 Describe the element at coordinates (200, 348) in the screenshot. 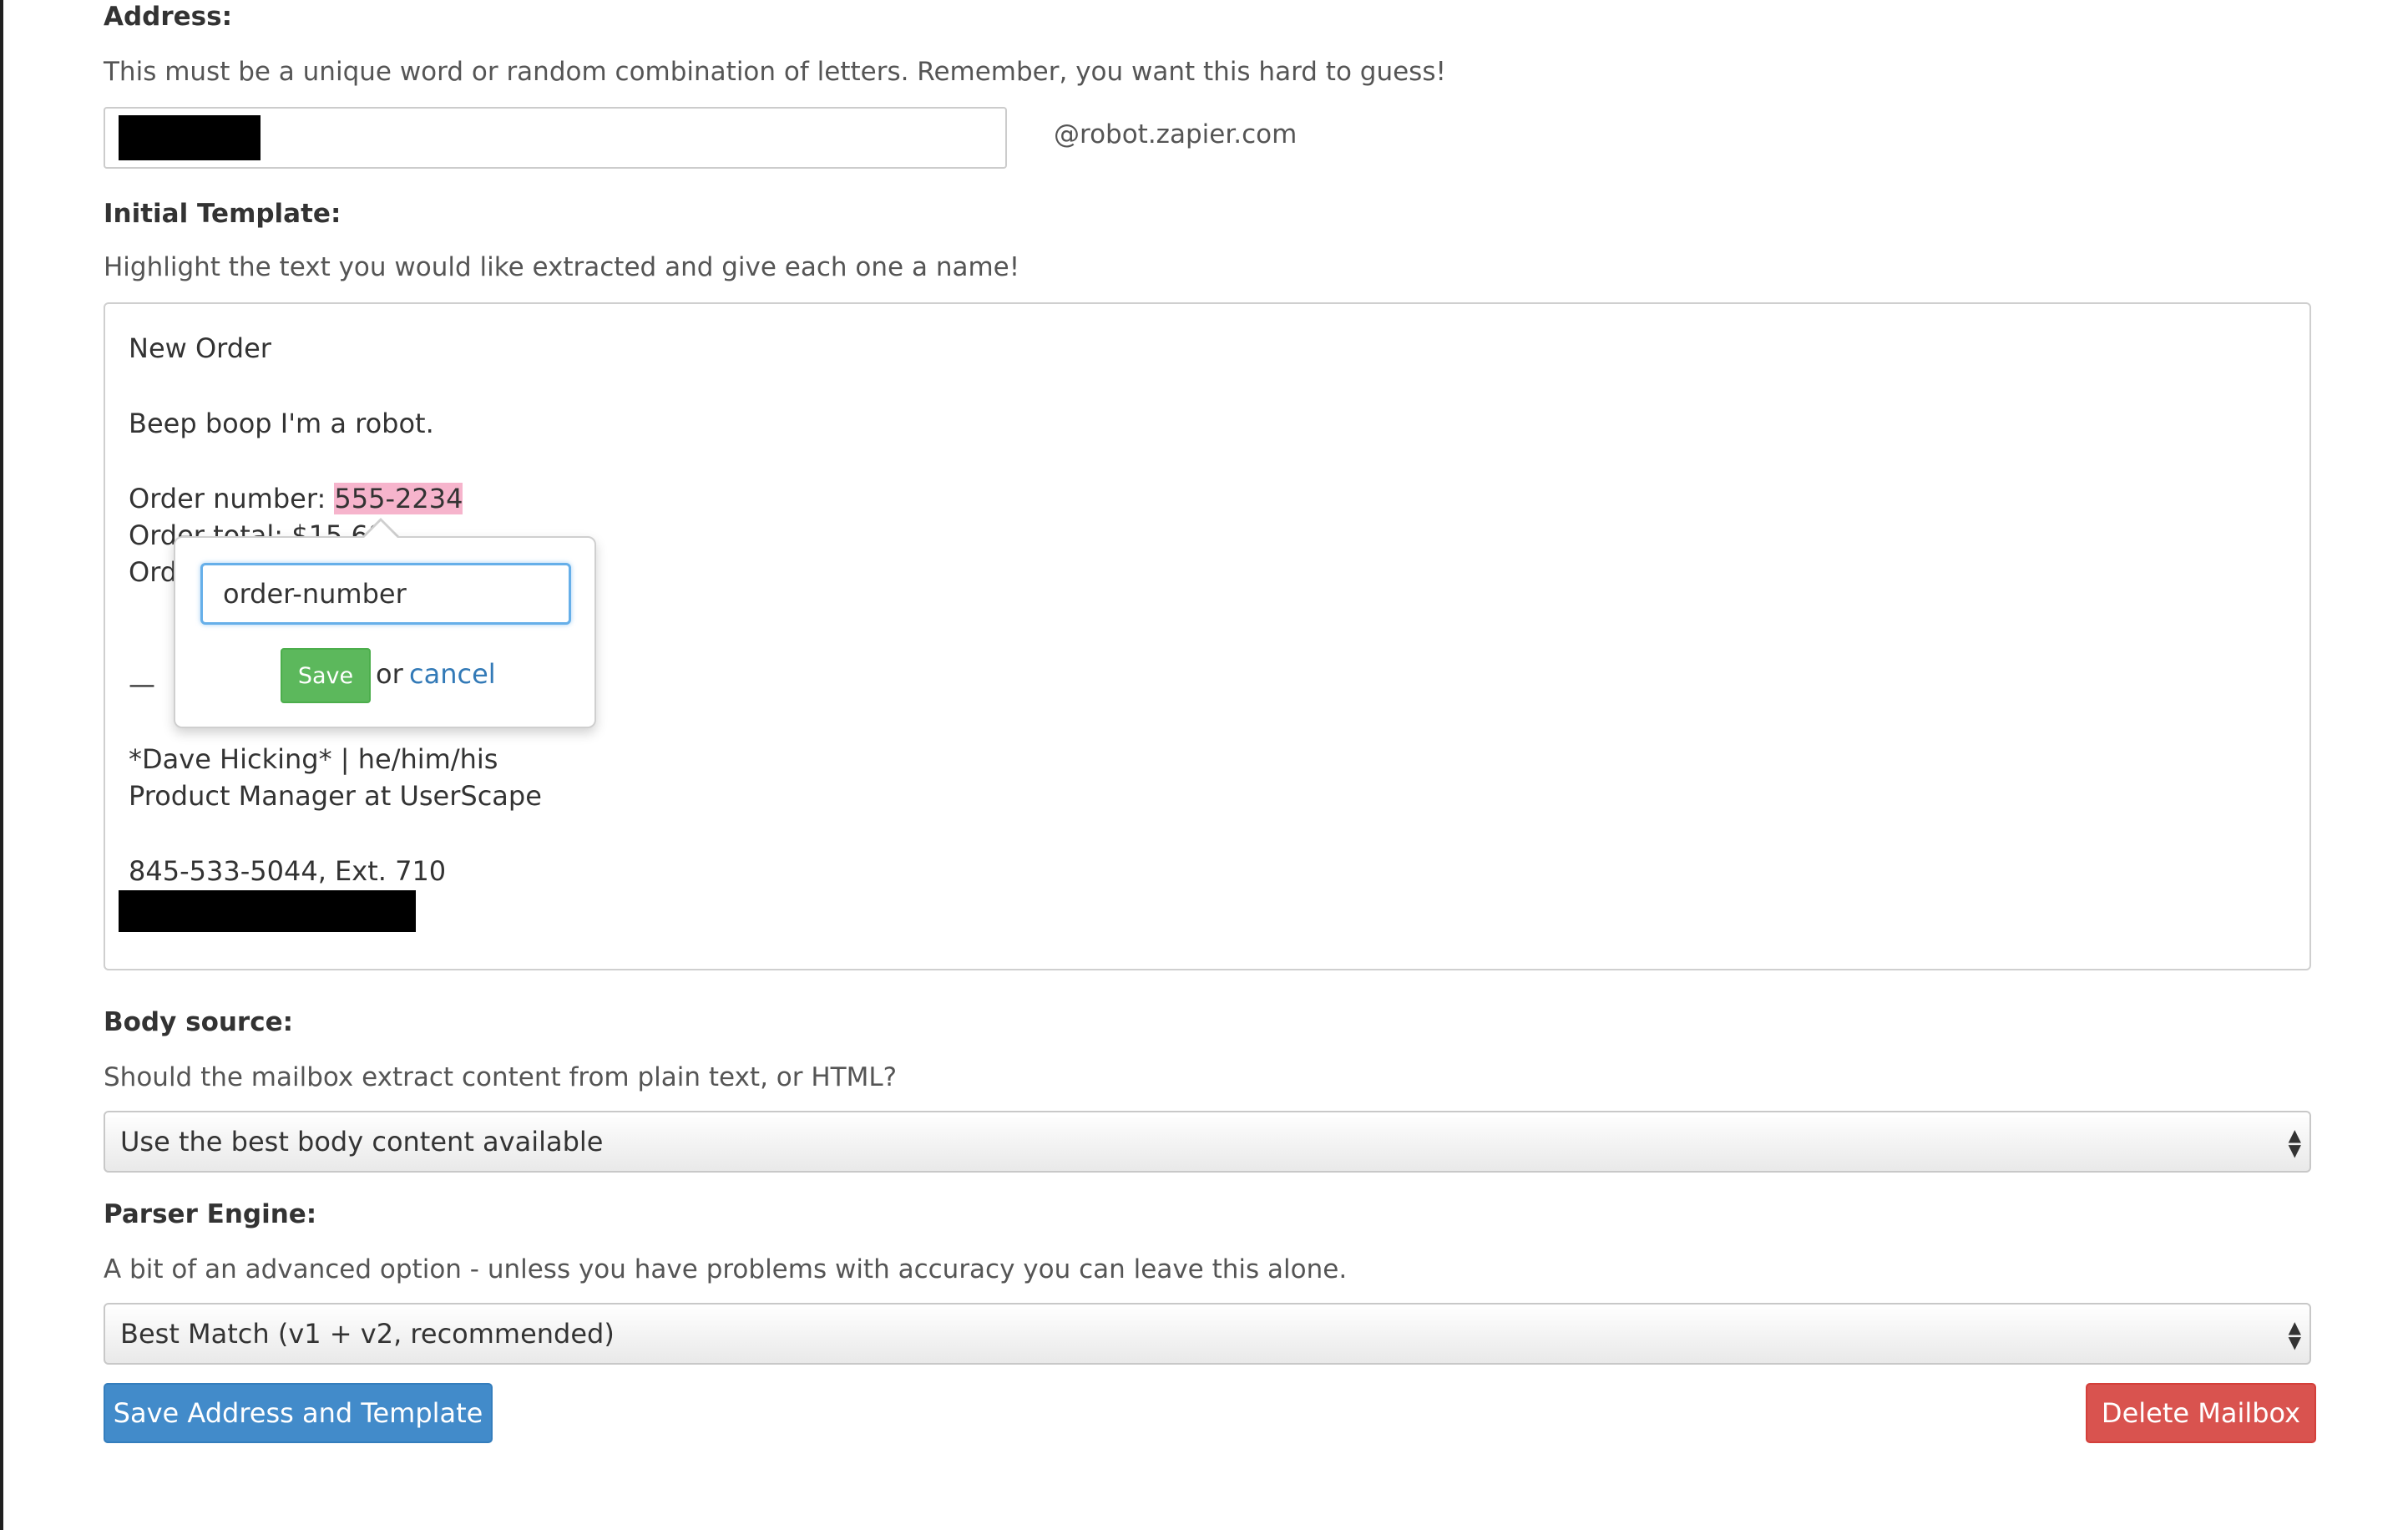

I see `template-line-title: New Order` at that location.